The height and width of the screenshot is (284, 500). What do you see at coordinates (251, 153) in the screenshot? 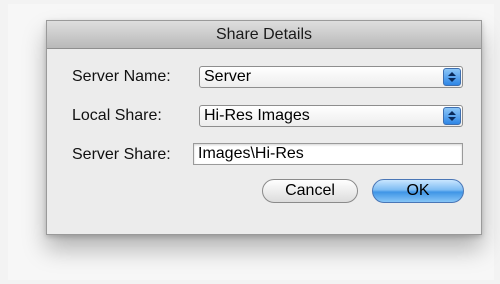
I see `server-share-value: Images\Hi-Res` at bounding box center [251, 153].